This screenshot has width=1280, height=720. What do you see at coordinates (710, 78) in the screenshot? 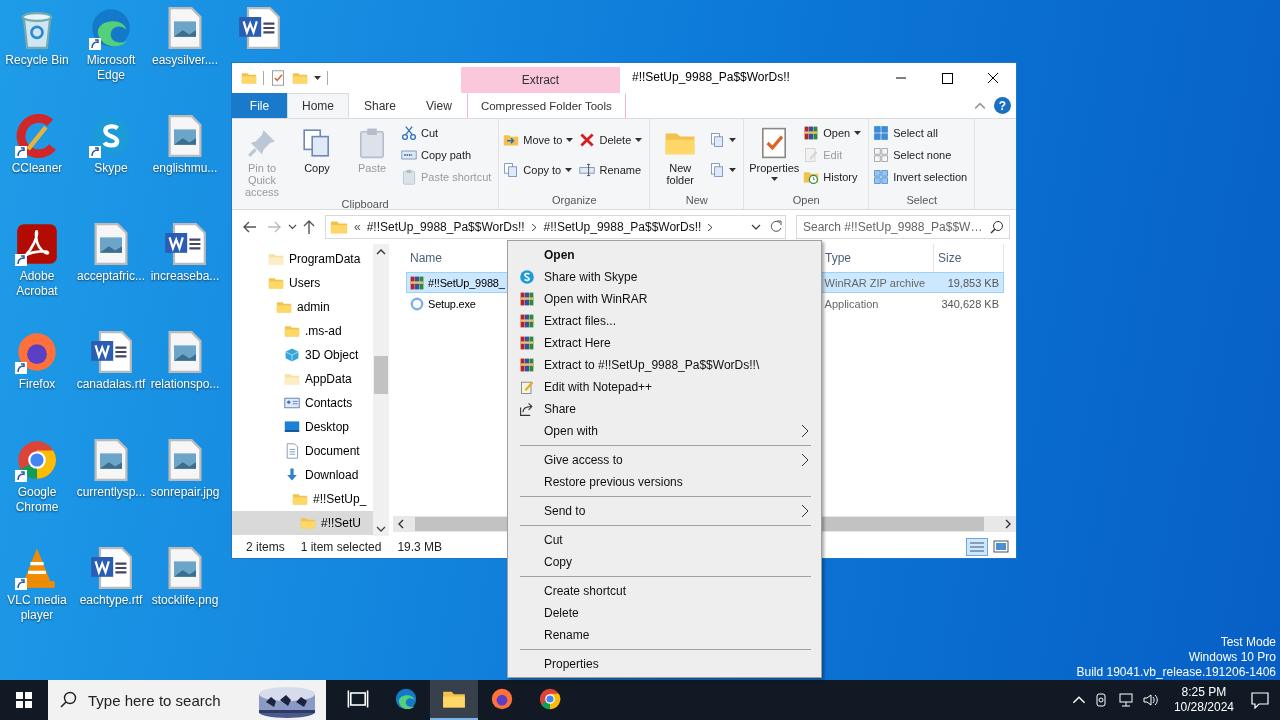
I see `window-title: #!!SetUp_9988_Pa$$WorDs!!` at bounding box center [710, 78].